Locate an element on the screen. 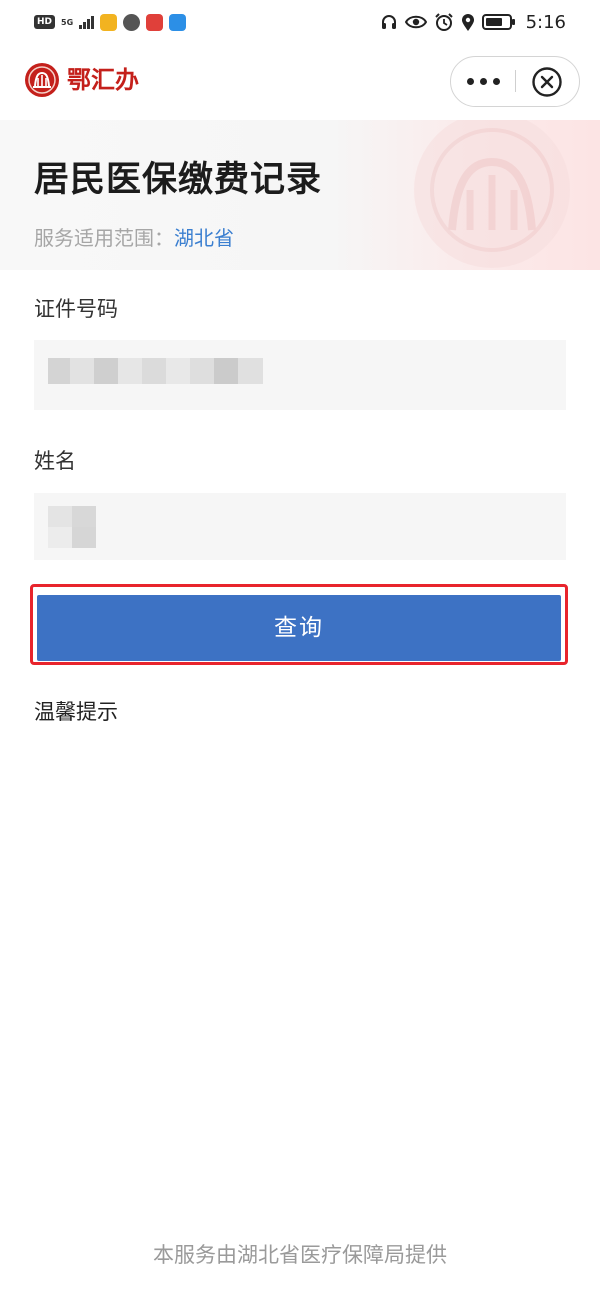  emblem-watermark is located at coordinates (492, 194).